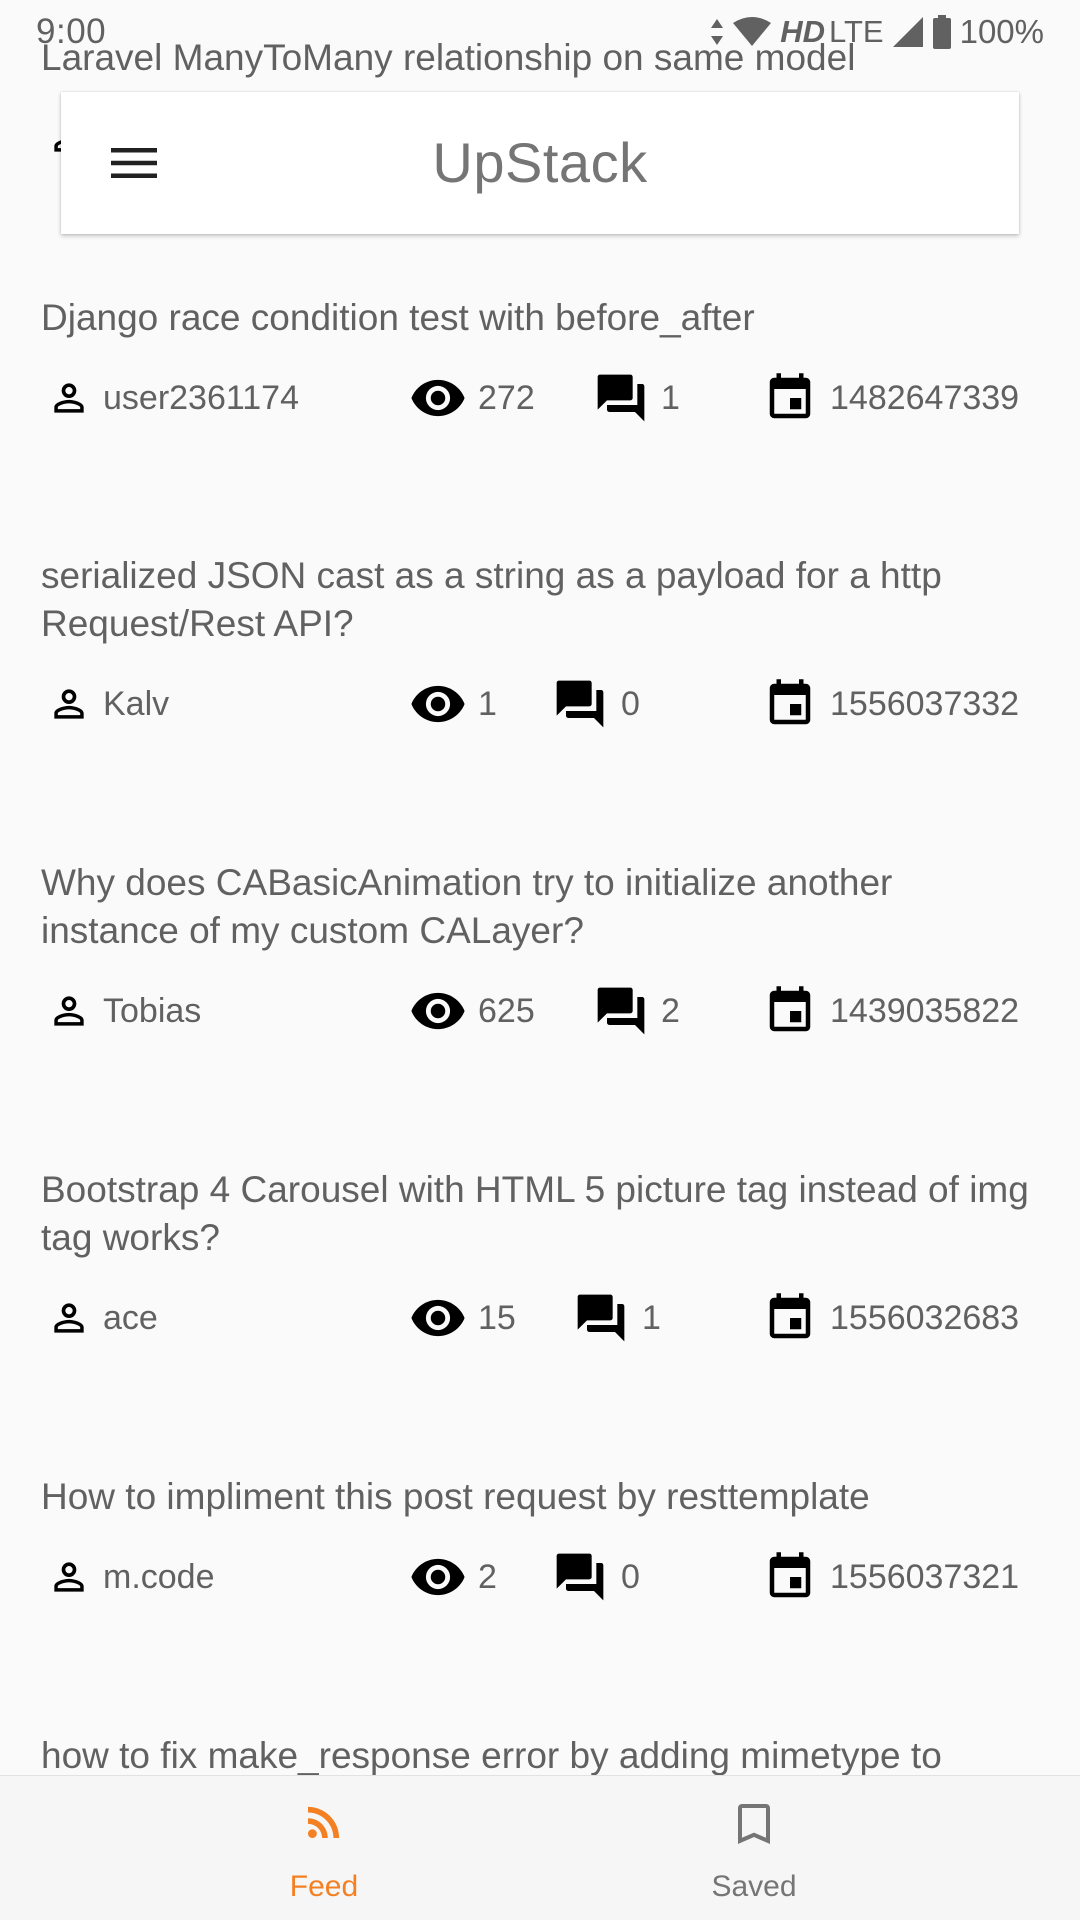 The width and height of the screenshot is (1080, 1920). I want to click on bookmark-icon, so click(754, 1825).